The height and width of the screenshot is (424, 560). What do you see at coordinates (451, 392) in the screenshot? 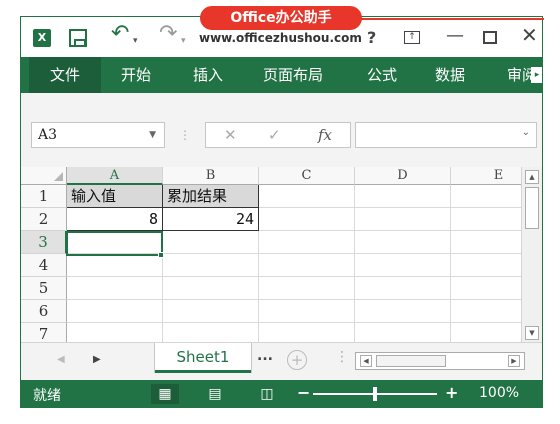
I see `zoom-in-button: +` at bounding box center [451, 392].